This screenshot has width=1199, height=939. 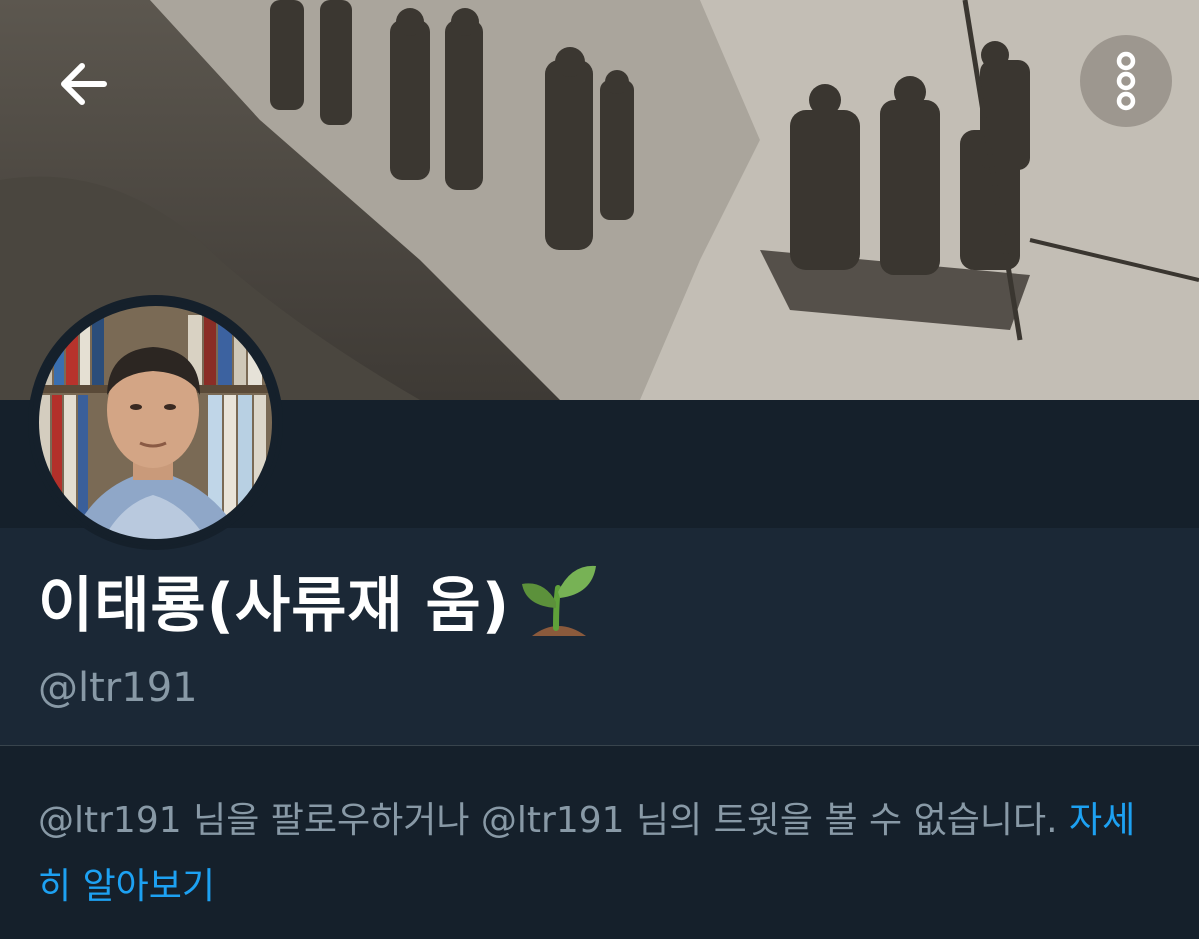 I want to click on profile-avatar, so click(x=155, y=422).